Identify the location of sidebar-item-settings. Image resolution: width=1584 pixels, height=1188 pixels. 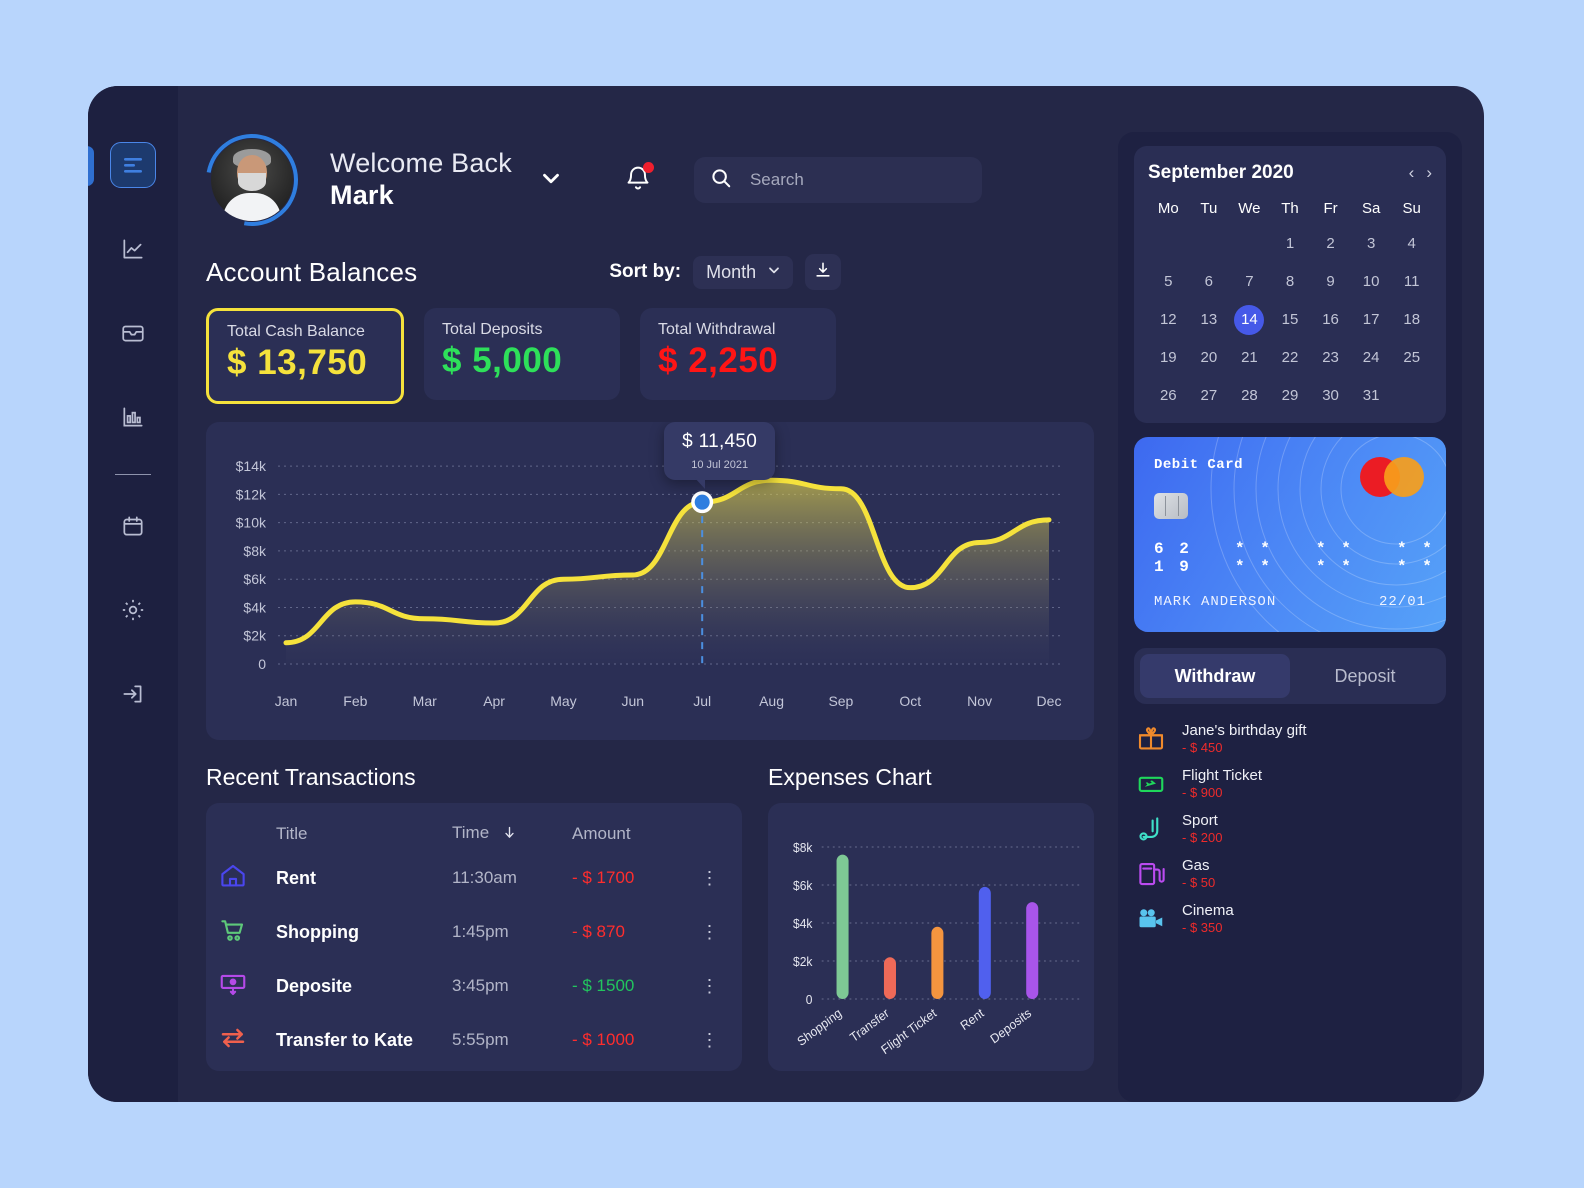
(133, 610).